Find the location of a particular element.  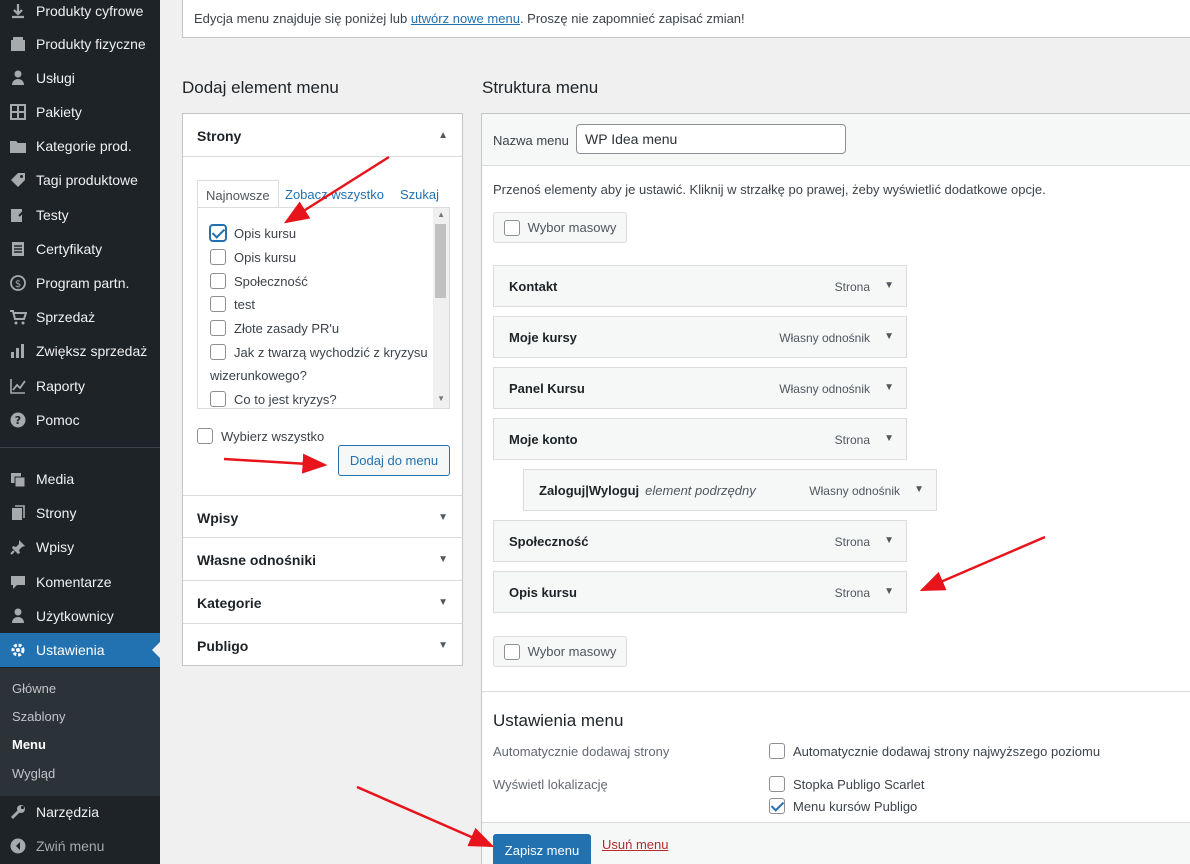

location-option: Menu kursów Publigo is located at coordinates (843, 806).